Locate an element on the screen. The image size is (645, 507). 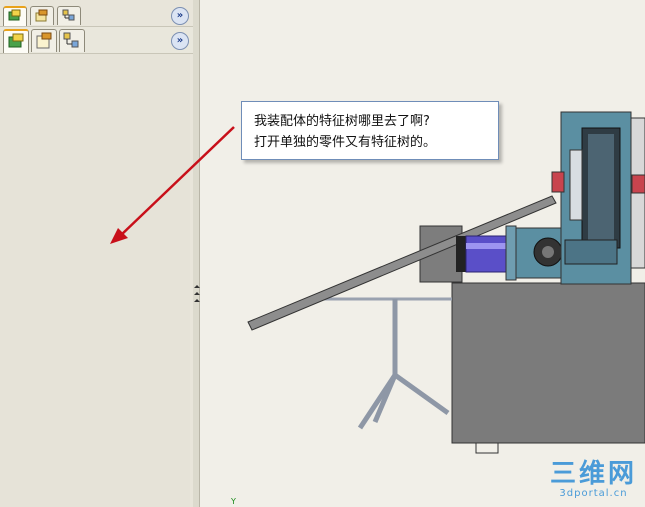
expand-panel-button-top: » is located at coordinates (180, 16).